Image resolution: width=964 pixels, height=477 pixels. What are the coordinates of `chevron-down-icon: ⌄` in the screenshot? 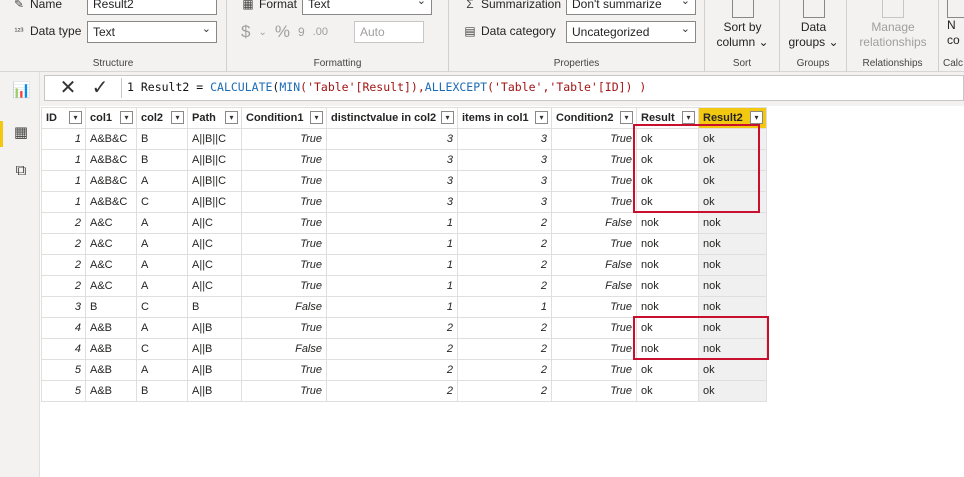 It's located at (262, 32).